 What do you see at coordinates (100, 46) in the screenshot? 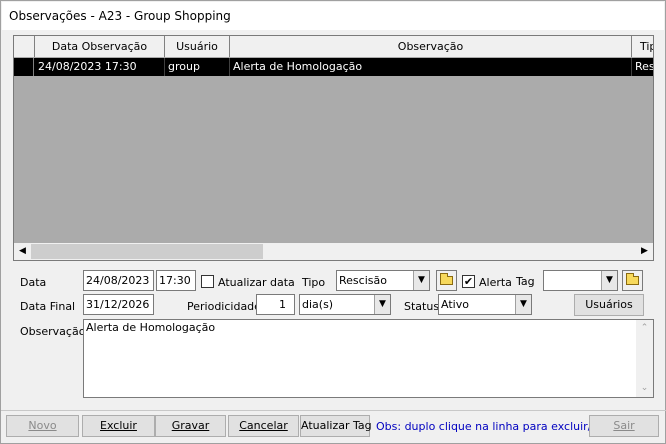
I see `column-header-data: Data Observação` at bounding box center [100, 46].